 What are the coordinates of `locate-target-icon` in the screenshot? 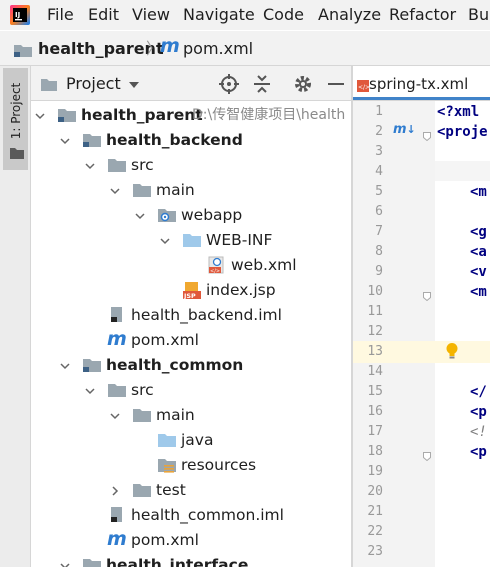 It's located at (229, 84).